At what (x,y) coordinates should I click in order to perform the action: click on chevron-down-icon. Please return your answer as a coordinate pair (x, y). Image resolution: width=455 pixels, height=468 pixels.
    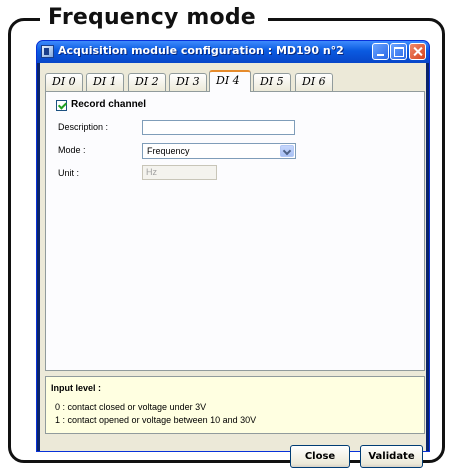
    Looking at the image, I should click on (287, 151).